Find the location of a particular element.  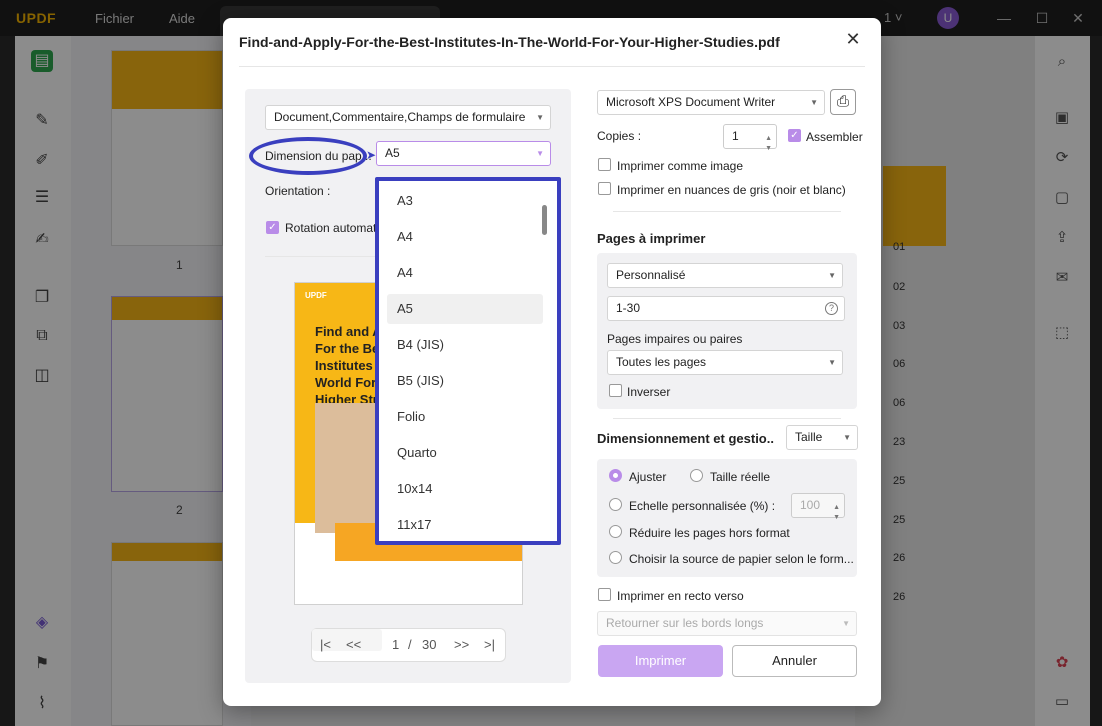

sizing-select: Taille ▼ is located at coordinates (822, 437).